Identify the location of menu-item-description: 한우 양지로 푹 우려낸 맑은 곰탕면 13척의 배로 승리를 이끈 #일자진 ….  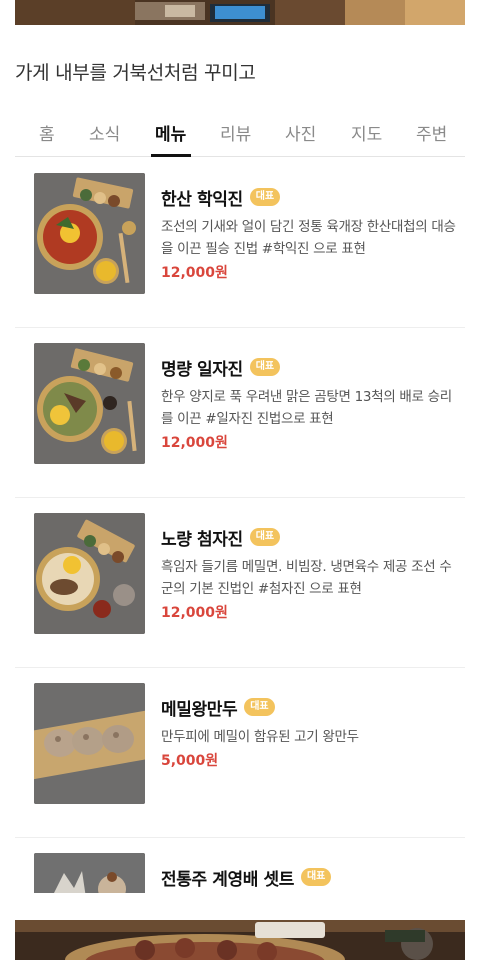
(306, 408).